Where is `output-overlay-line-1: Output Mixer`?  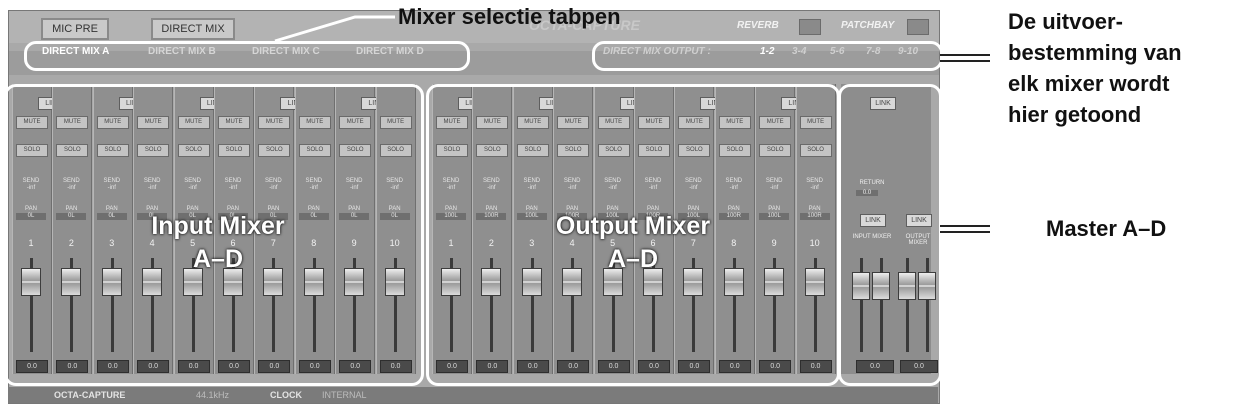
output-overlay-line-1: Output Mixer is located at coordinates (633, 226).